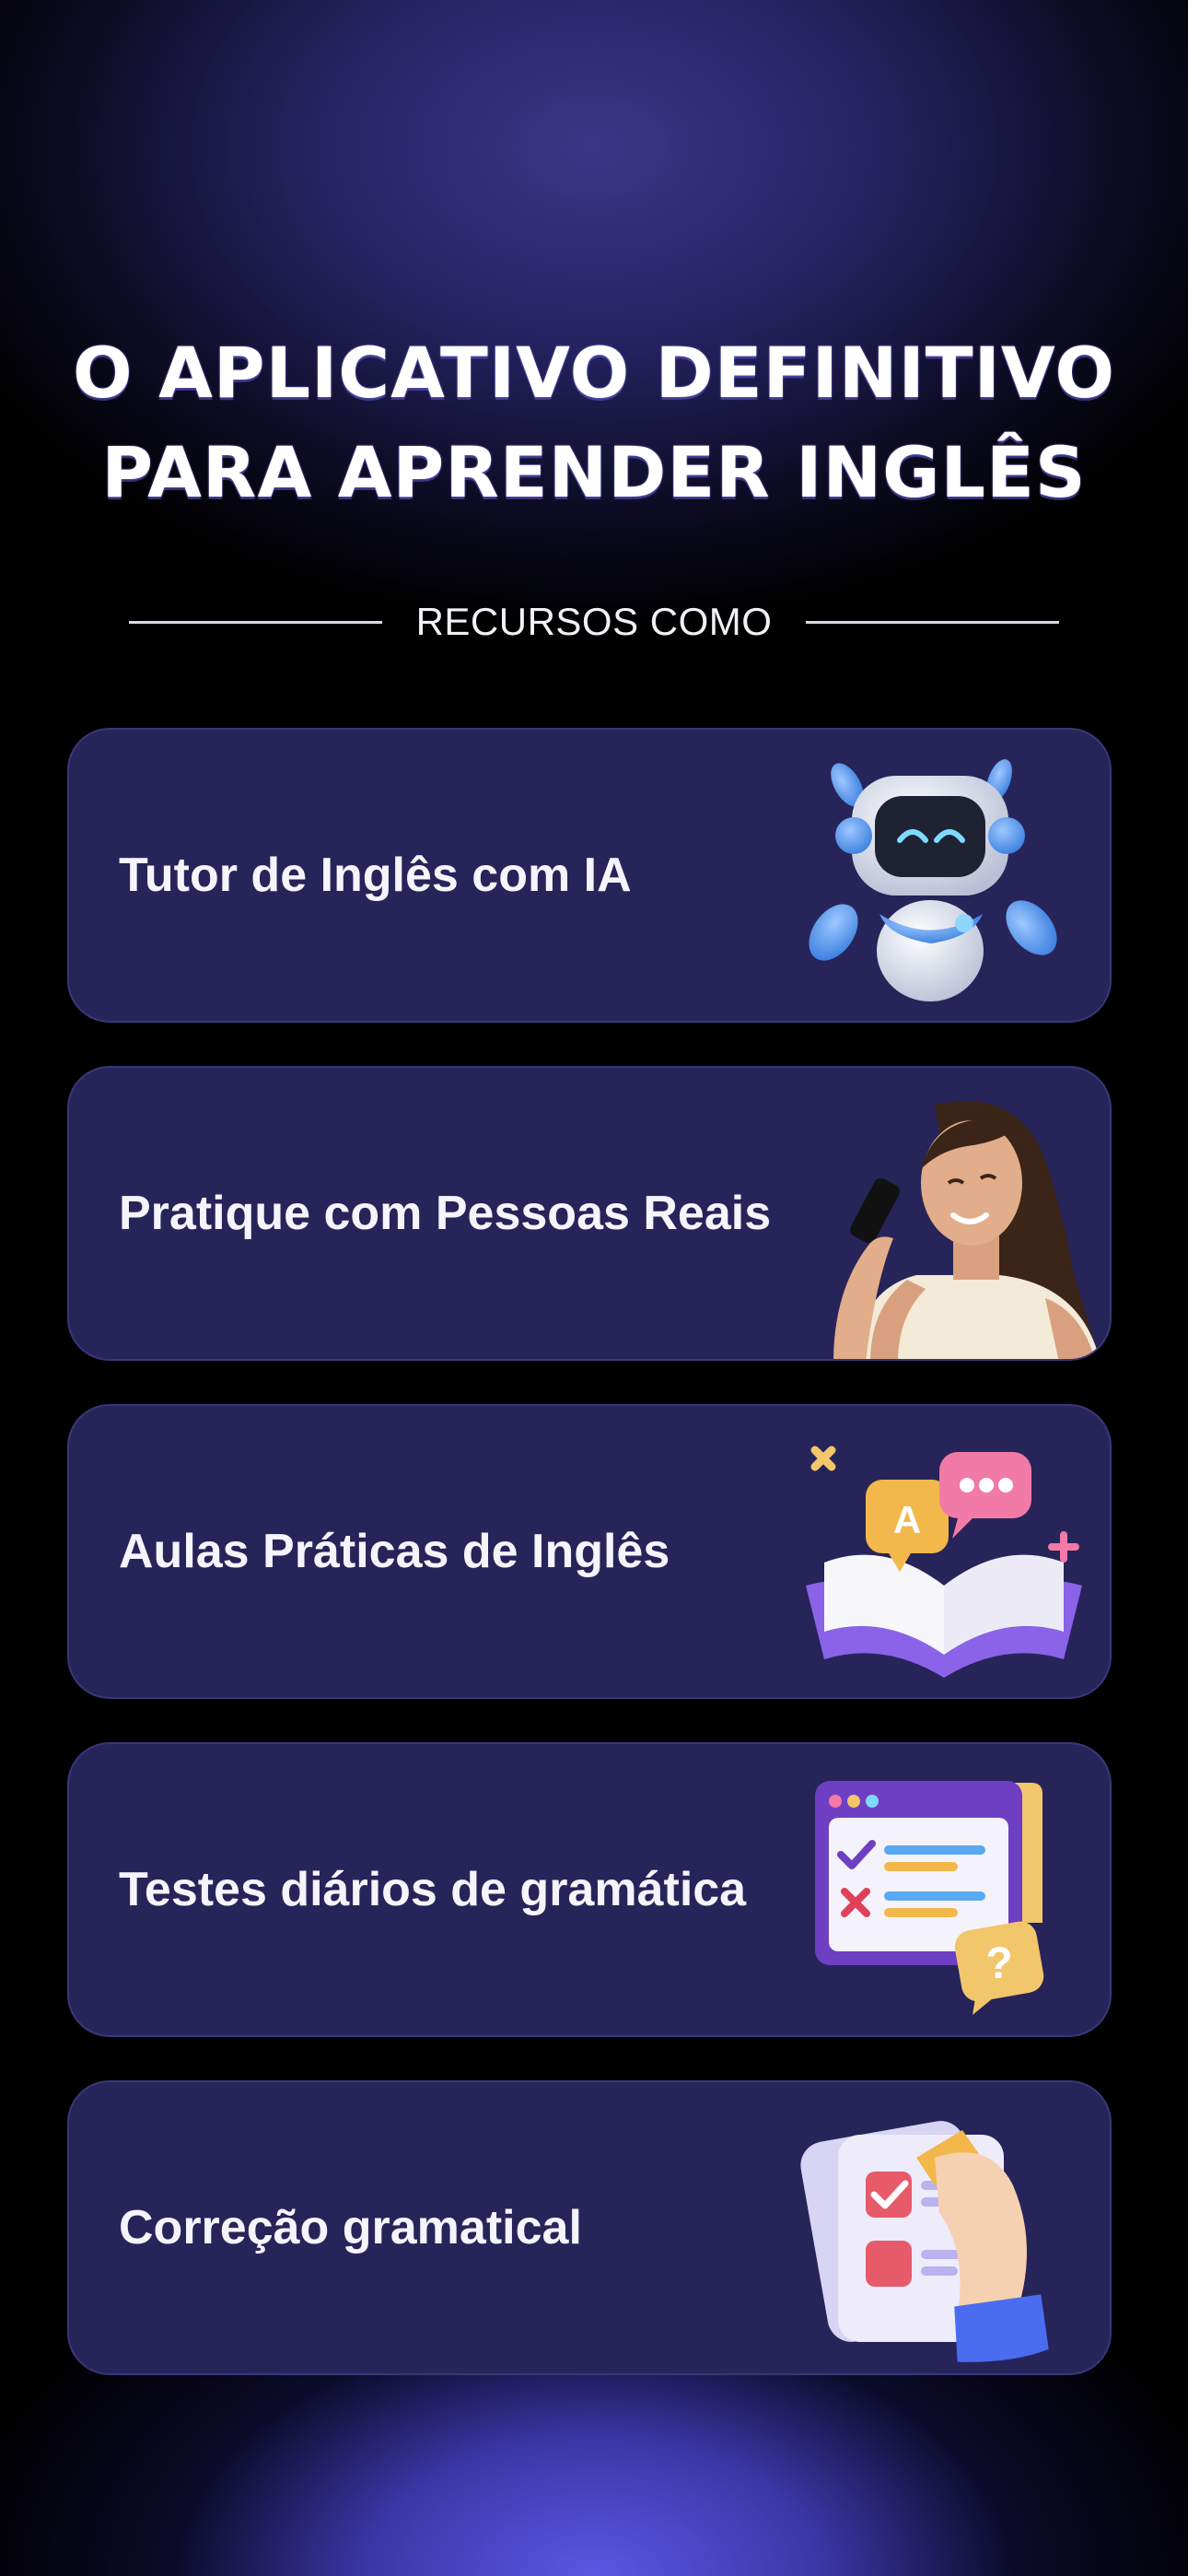 This screenshot has width=1188, height=2576. What do you see at coordinates (944, 1562) in the screenshot?
I see `open-book-chat-icon: A` at bounding box center [944, 1562].